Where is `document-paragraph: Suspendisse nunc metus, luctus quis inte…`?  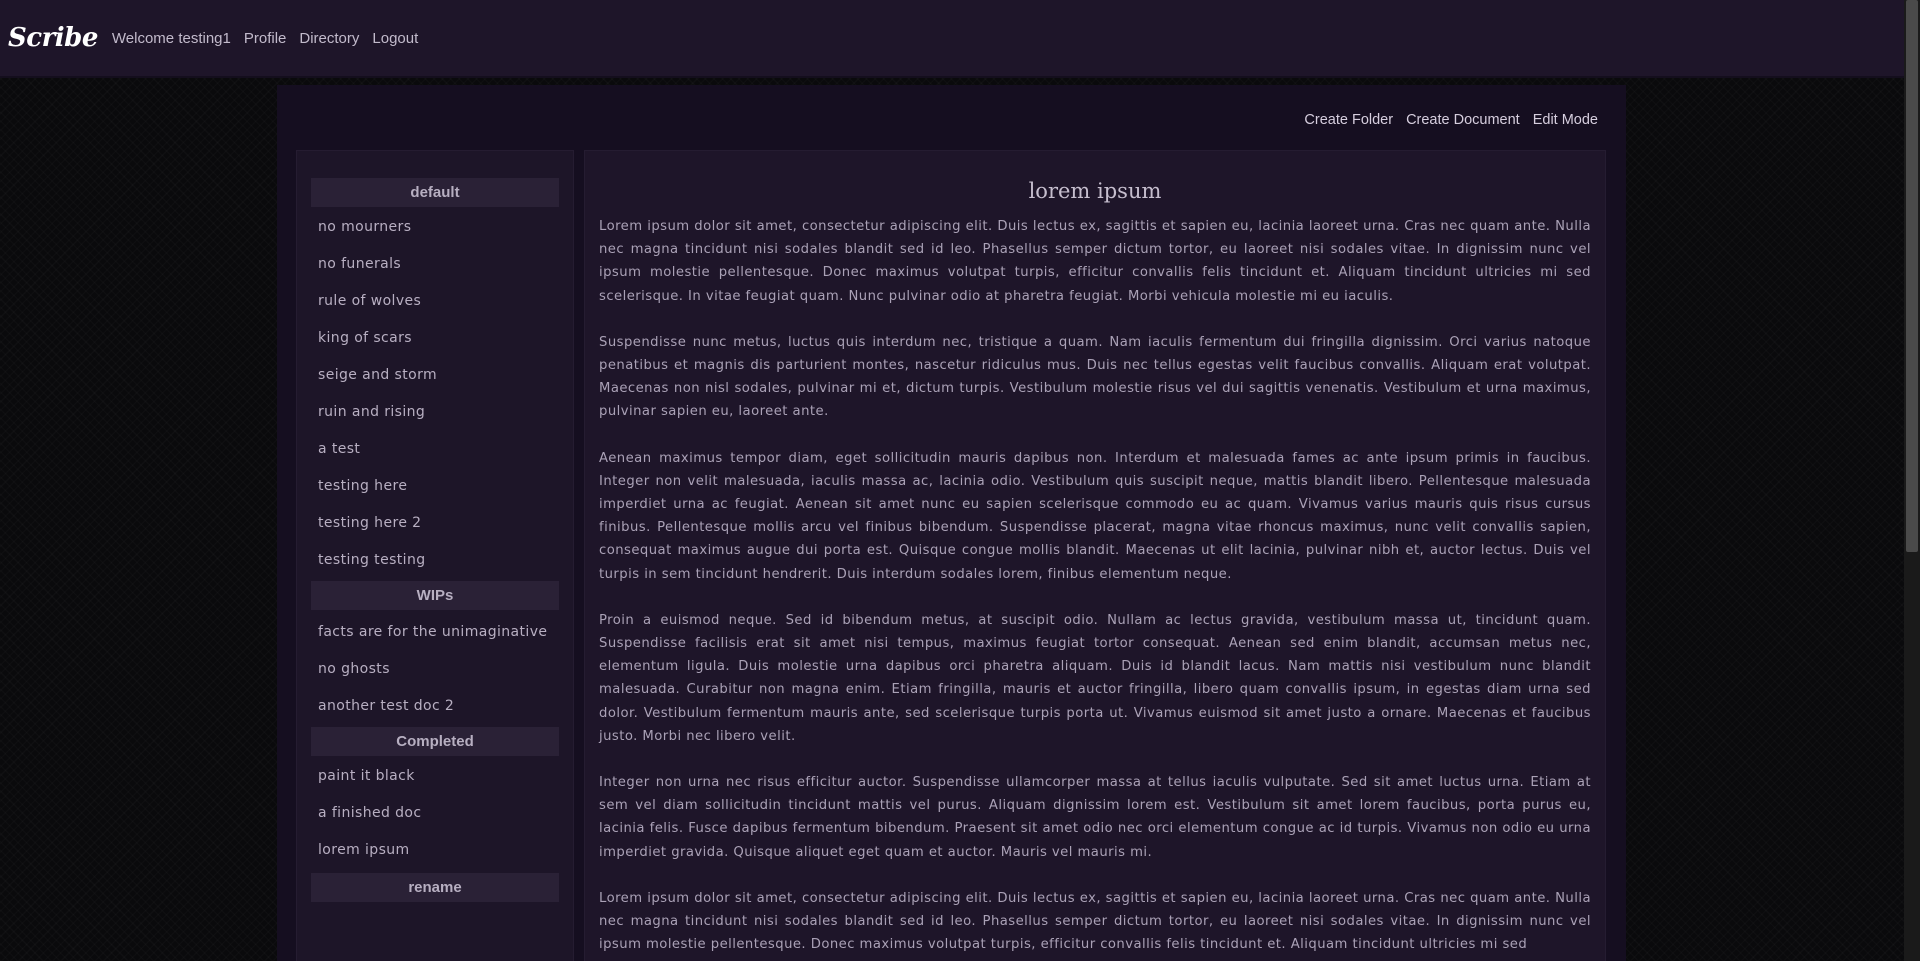
document-paragraph: Suspendisse nunc metus, luctus quis inte… is located at coordinates (1095, 377).